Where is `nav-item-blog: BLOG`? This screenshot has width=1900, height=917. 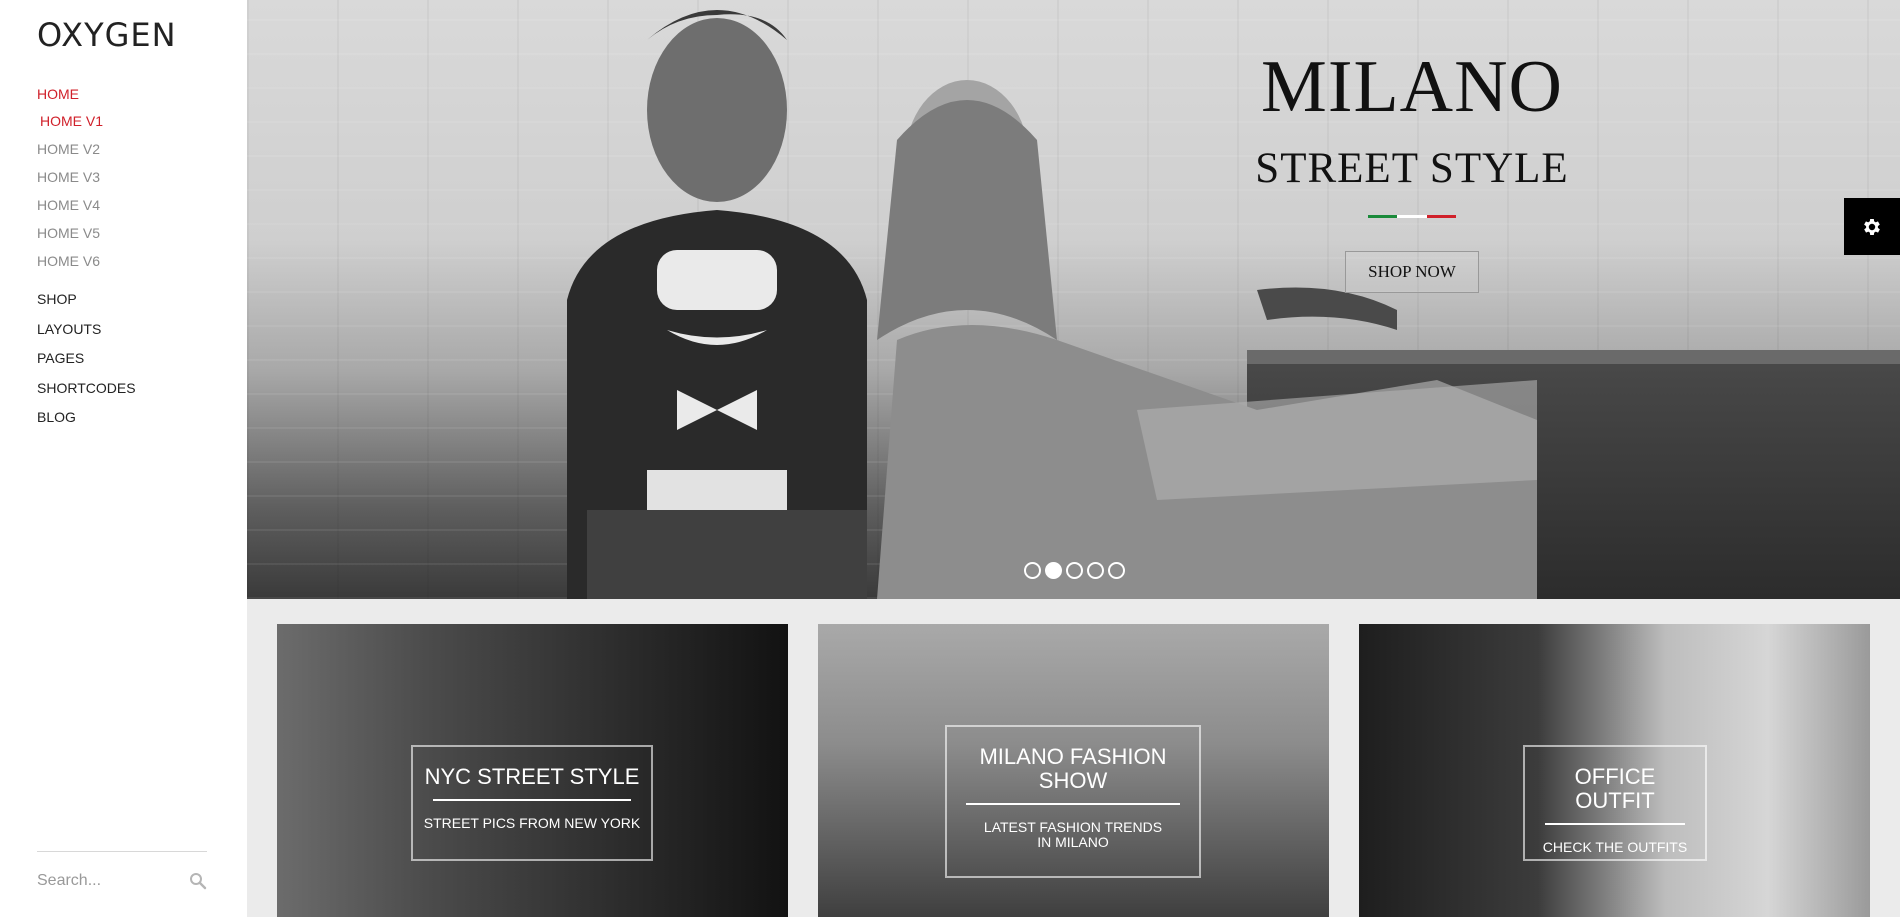 nav-item-blog: BLOG is located at coordinates (86, 419).